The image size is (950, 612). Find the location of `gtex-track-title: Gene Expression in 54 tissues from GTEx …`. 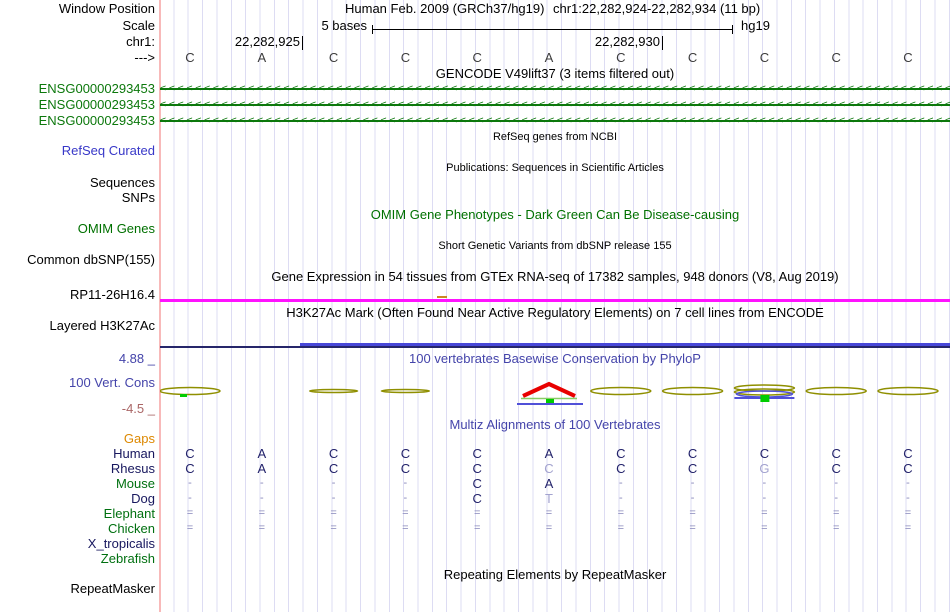

gtex-track-title: Gene Expression in 54 tissues from GTEx … is located at coordinates (555, 276).